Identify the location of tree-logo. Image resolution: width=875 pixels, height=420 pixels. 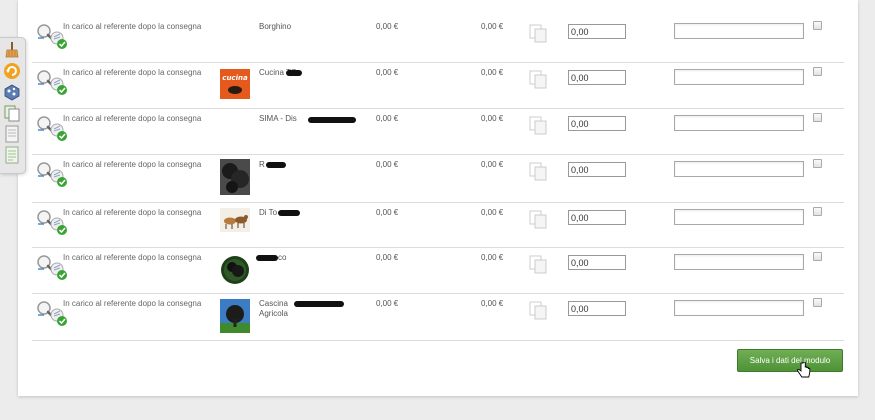
(235, 316).